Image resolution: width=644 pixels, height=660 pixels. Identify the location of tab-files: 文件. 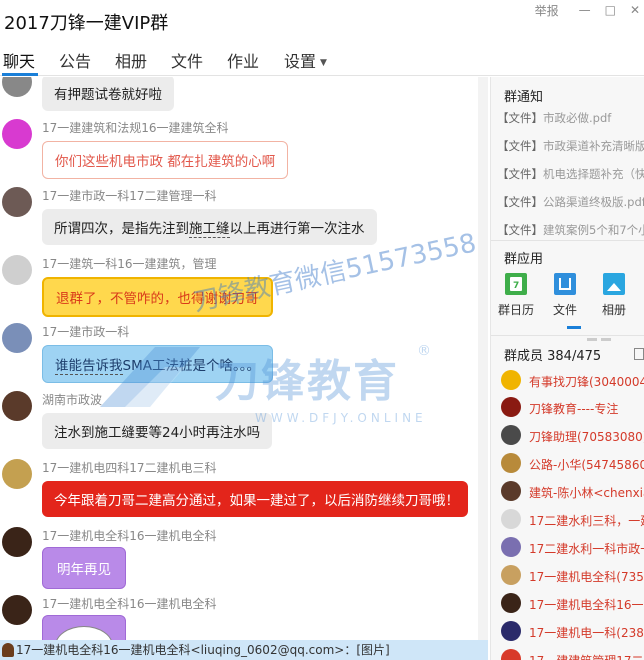
(187, 60).